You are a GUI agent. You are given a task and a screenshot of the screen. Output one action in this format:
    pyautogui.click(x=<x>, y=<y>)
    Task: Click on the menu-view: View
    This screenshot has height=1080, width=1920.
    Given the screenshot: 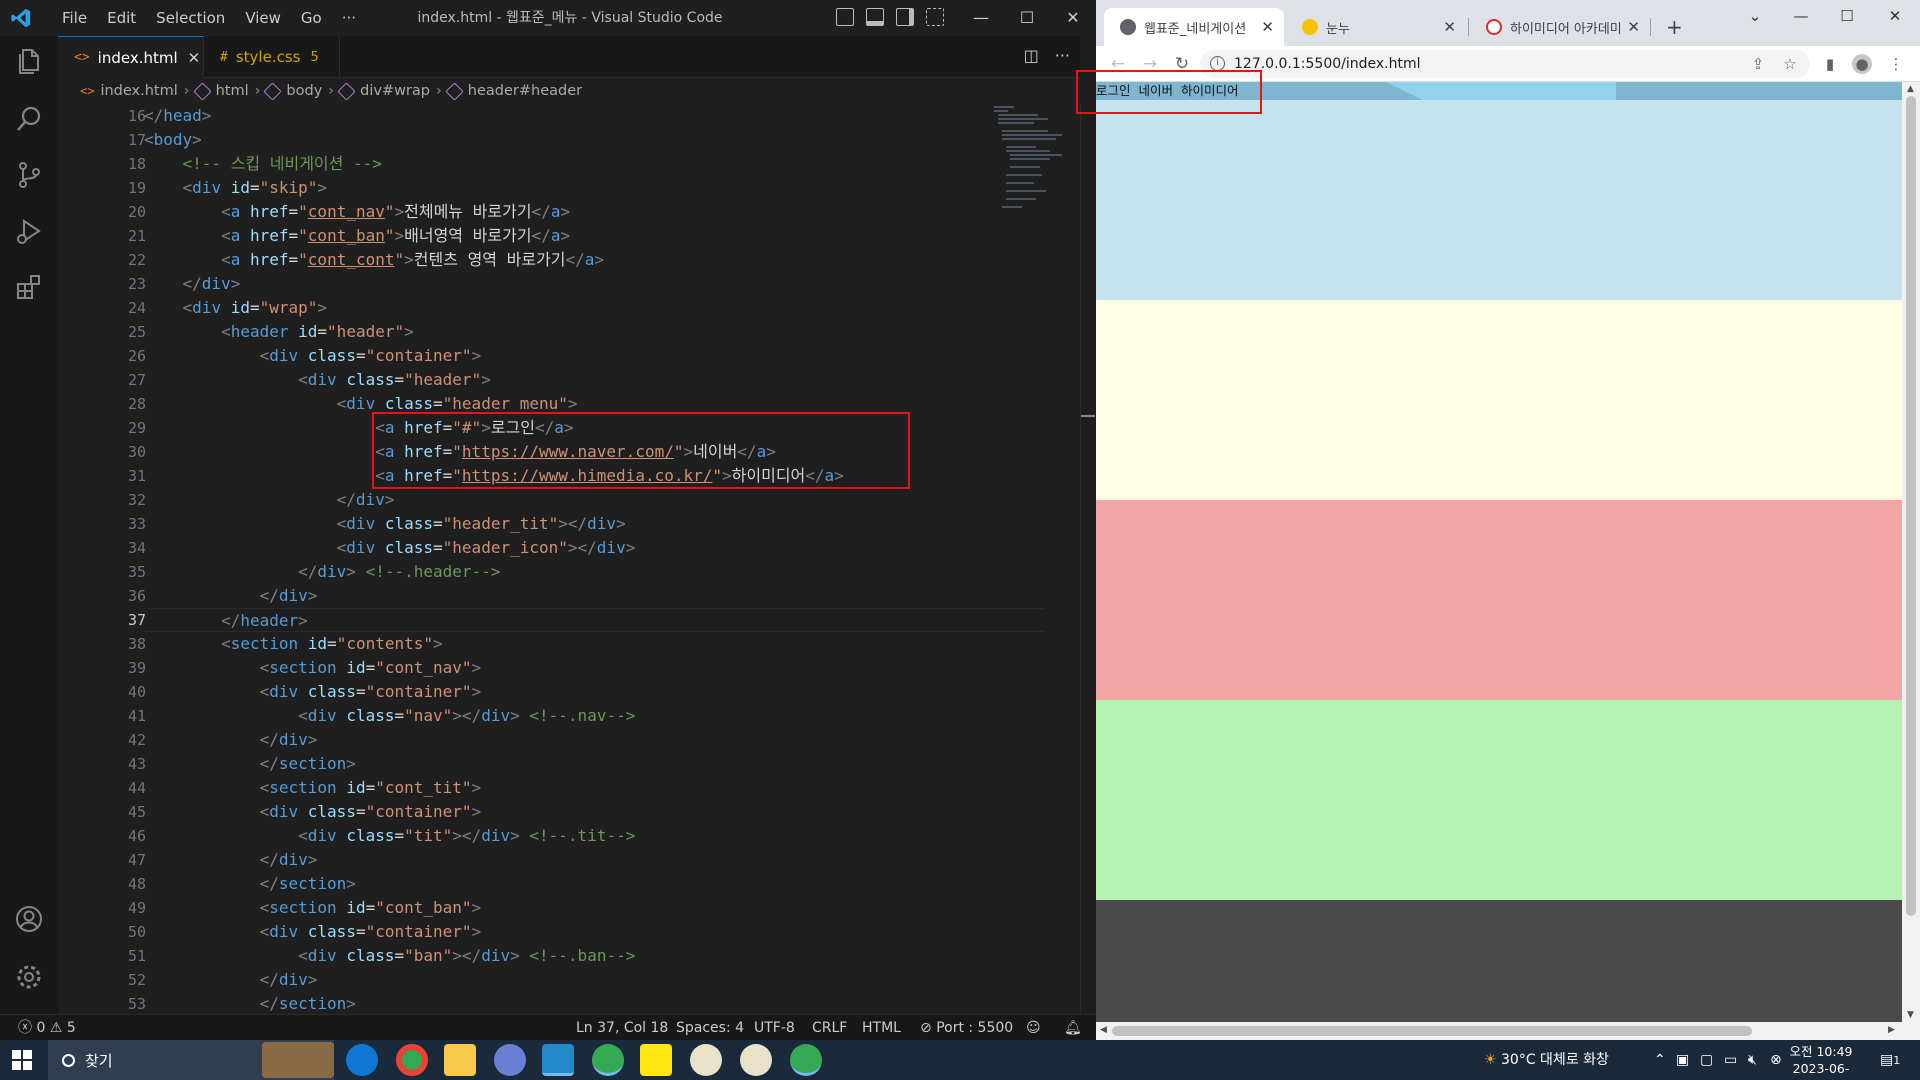 What is the action you would take?
    pyautogui.click(x=263, y=18)
    